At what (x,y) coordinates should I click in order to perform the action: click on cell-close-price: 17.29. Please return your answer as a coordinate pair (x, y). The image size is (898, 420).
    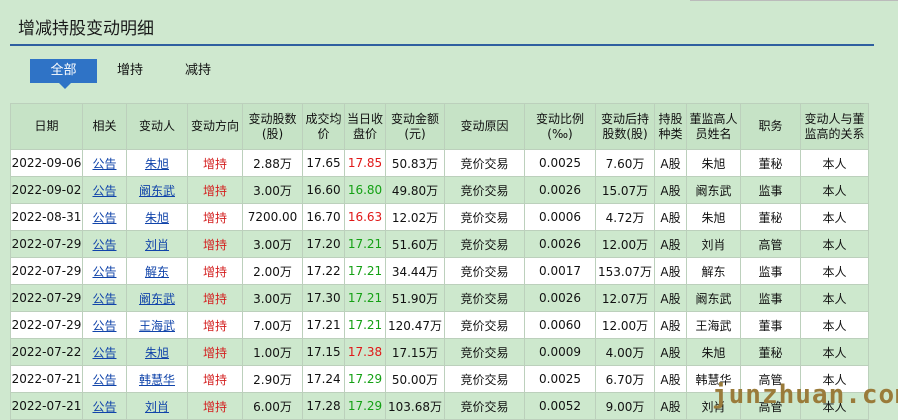
    Looking at the image, I should click on (365, 406).